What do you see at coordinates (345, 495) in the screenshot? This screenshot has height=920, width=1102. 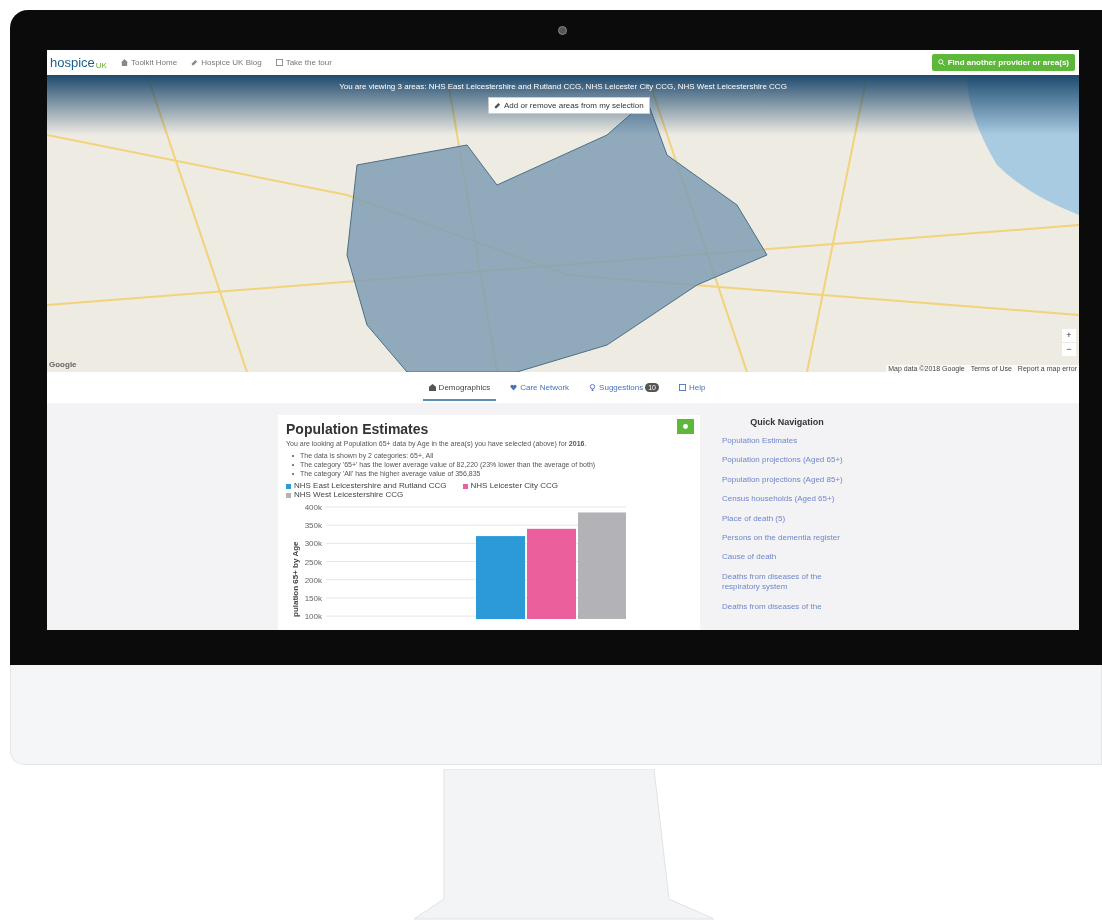 I see `legend-item: NHS West Leicestershire CCG` at bounding box center [345, 495].